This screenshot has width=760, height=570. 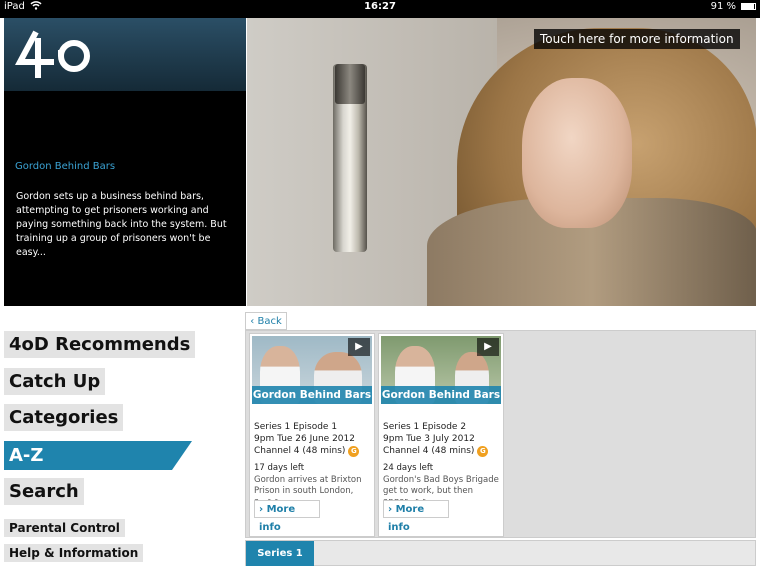 I want to click on menu-a-z-programmes: A-Z Programmes, so click(x=88, y=468).